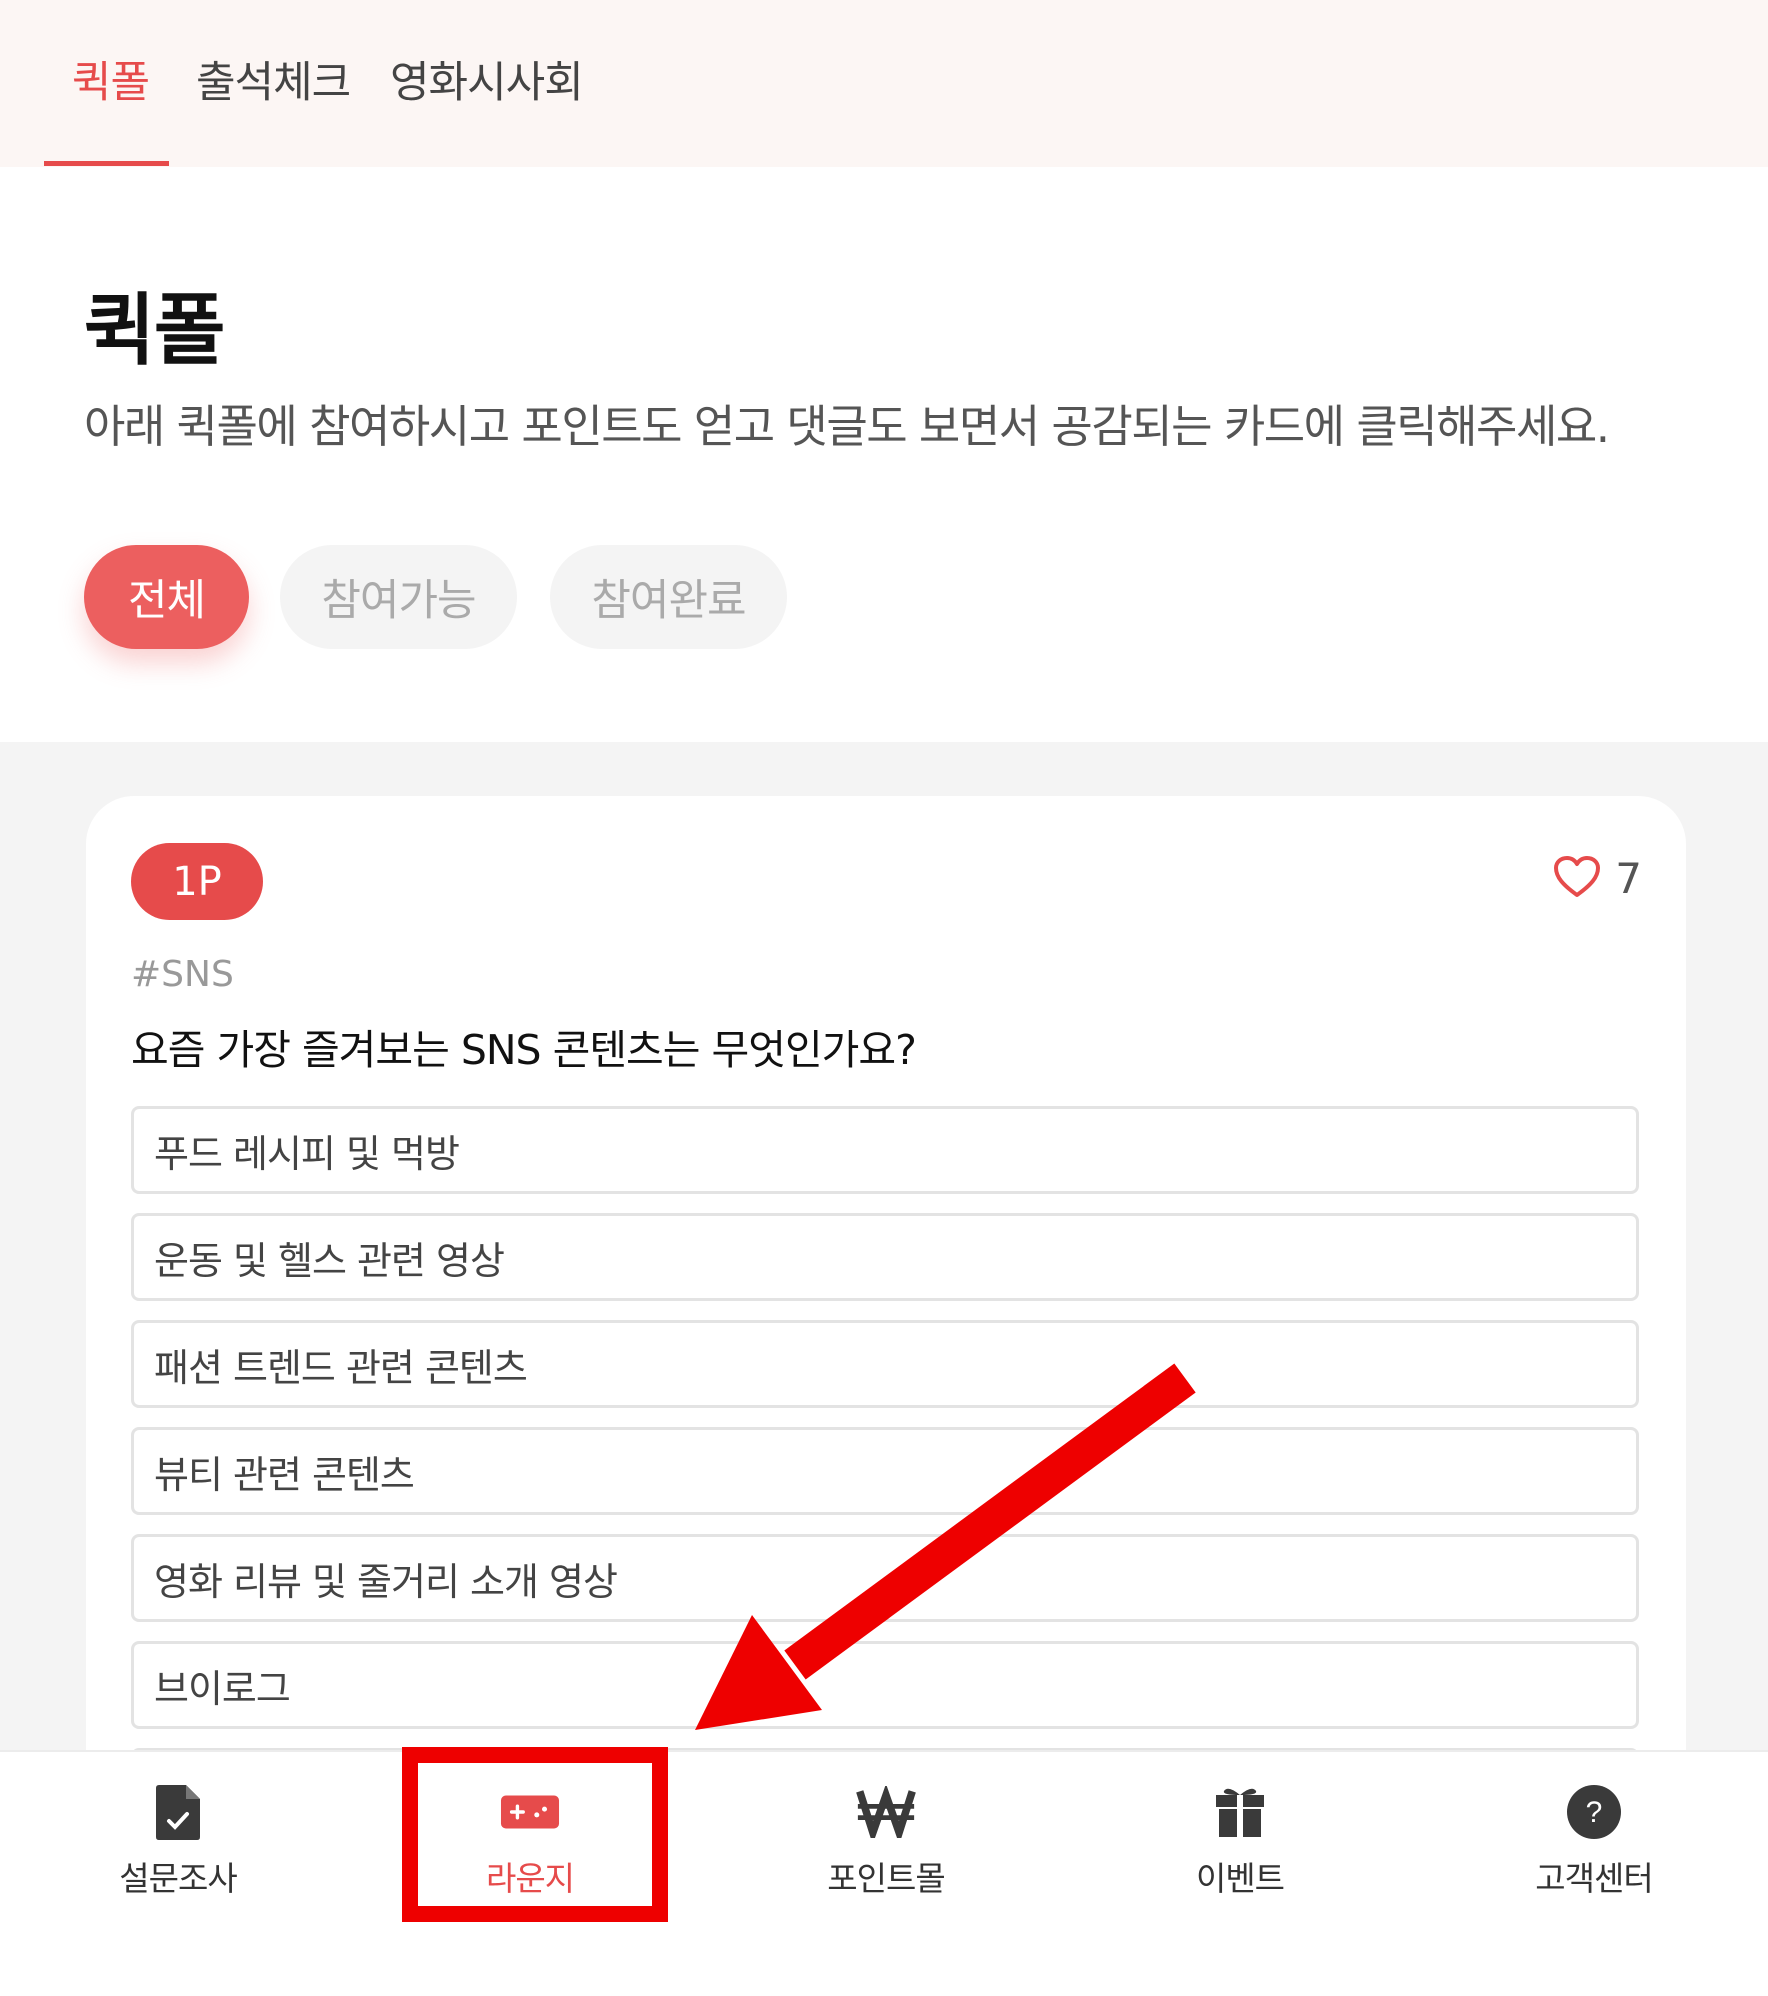 This screenshot has width=1768, height=1996. What do you see at coordinates (111, 79) in the screenshot?
I see `tab-quick-poll: 퀵폴` at bounding box center [111, 79].